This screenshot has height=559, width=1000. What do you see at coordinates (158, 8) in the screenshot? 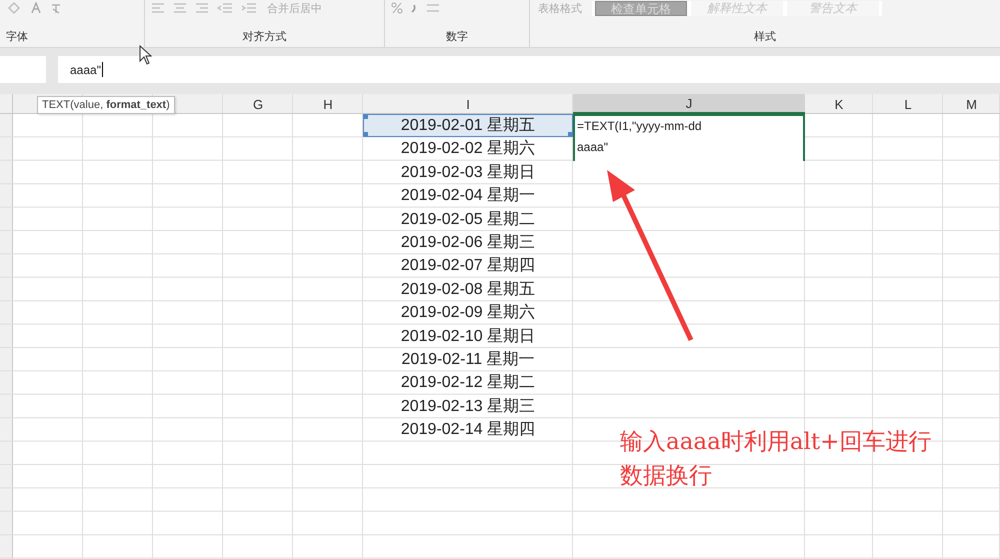
I see `align-left-icon` at bounding box center [158, 8].